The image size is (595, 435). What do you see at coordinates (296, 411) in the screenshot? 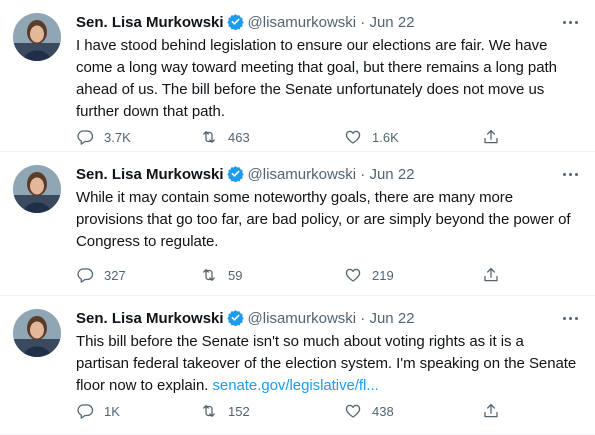
I see `tweet-actions: 1K 152 438` at bounding box center [296, 411].